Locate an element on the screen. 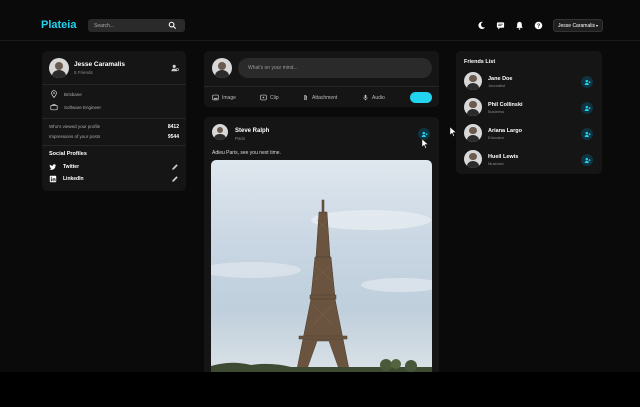 The width and height of the screenshot is (640, 407). friend-role: Journalist is located at coordinates (497, 85).